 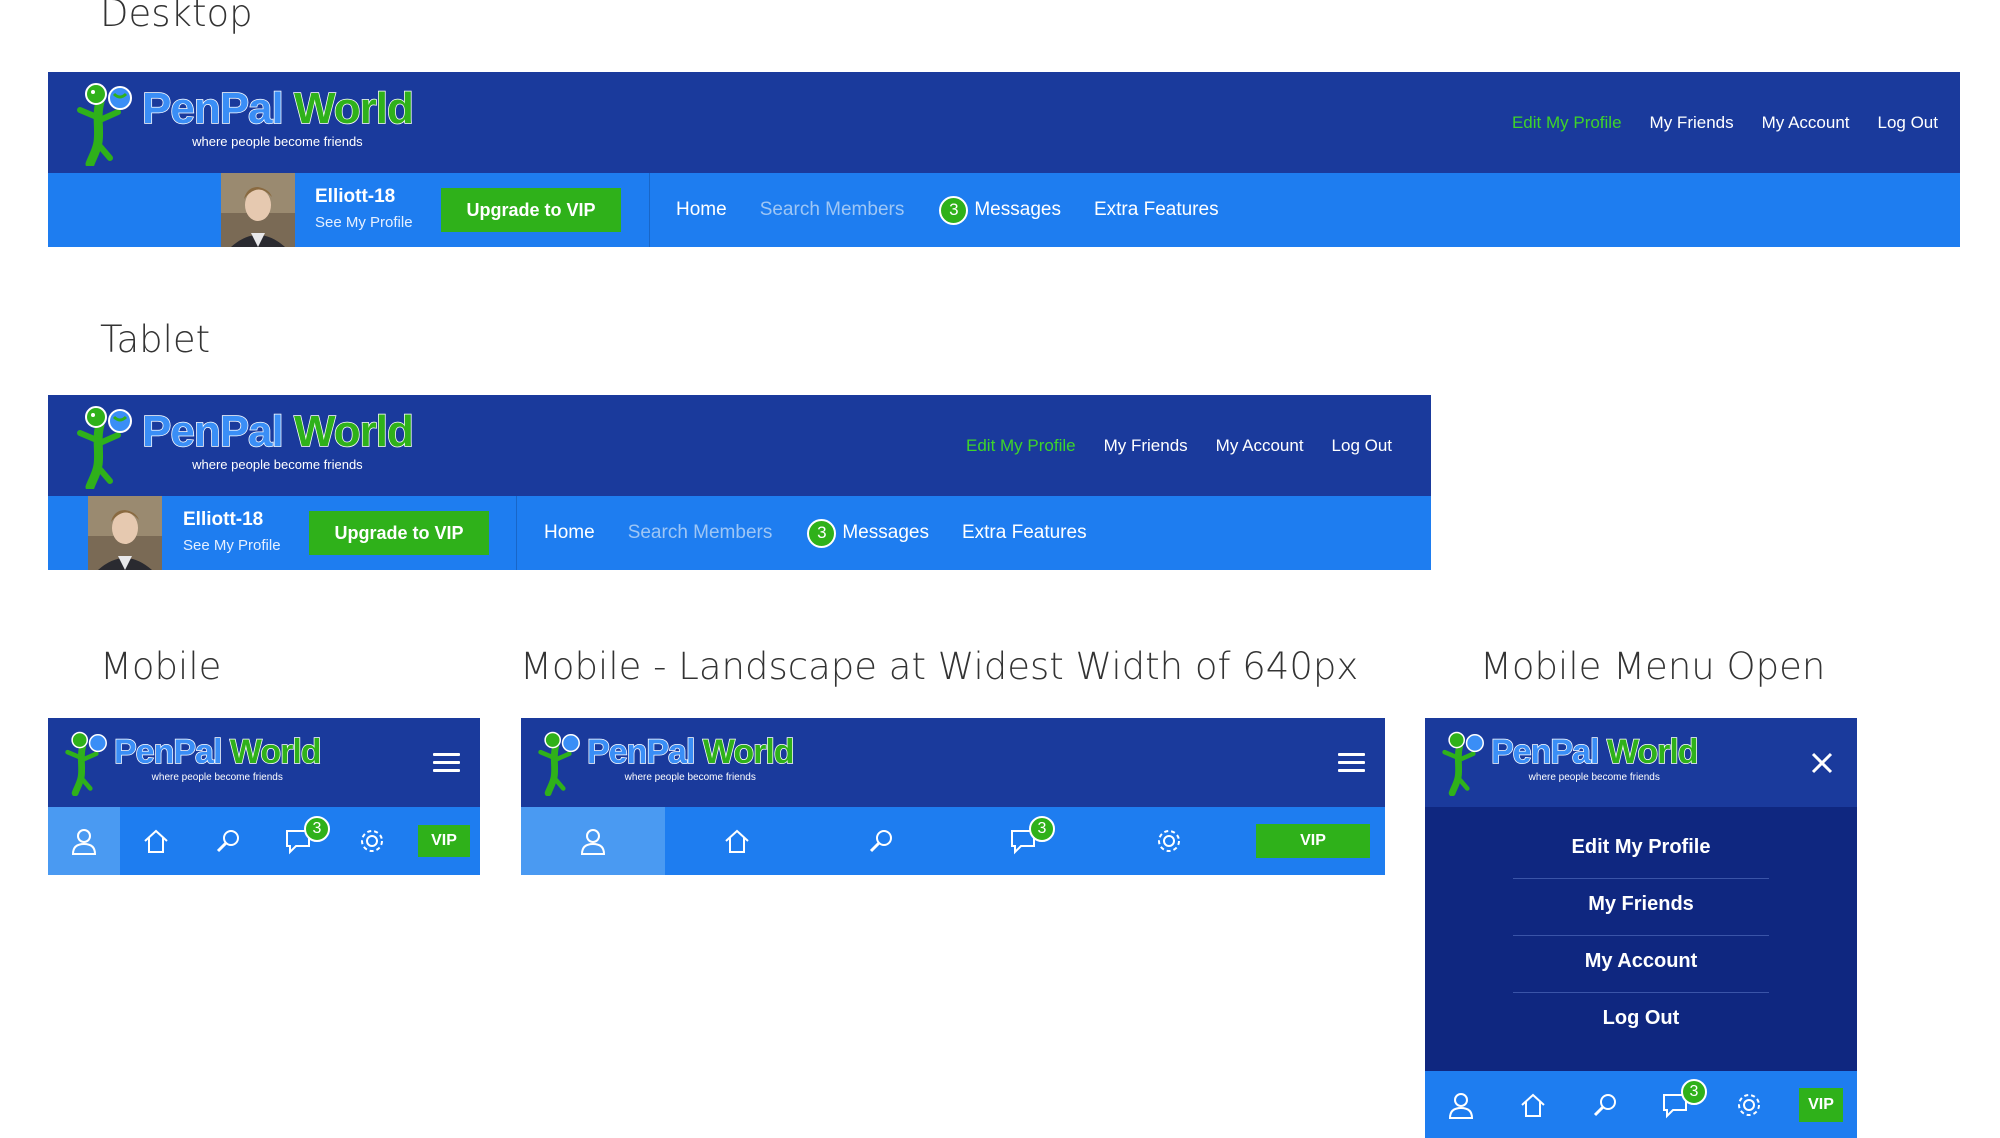 What do you see at coordinates (1568, 762) in the screenshot?
I see `mobile-menu-logo: PenPal World where people become friends` at bounding box center [1568, 762].